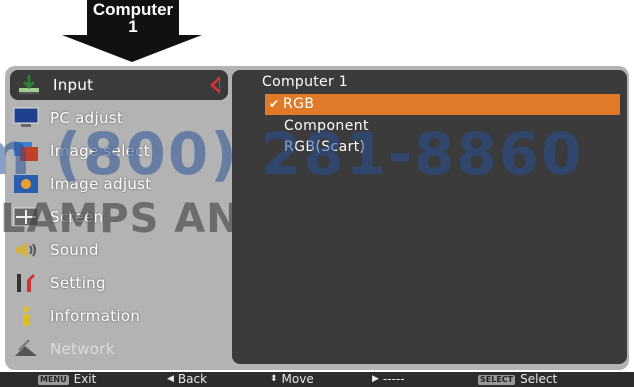 The width and height of the screenshot is (634, 387). I want to click on submenu-title: Computer 1, so click(305, 82).